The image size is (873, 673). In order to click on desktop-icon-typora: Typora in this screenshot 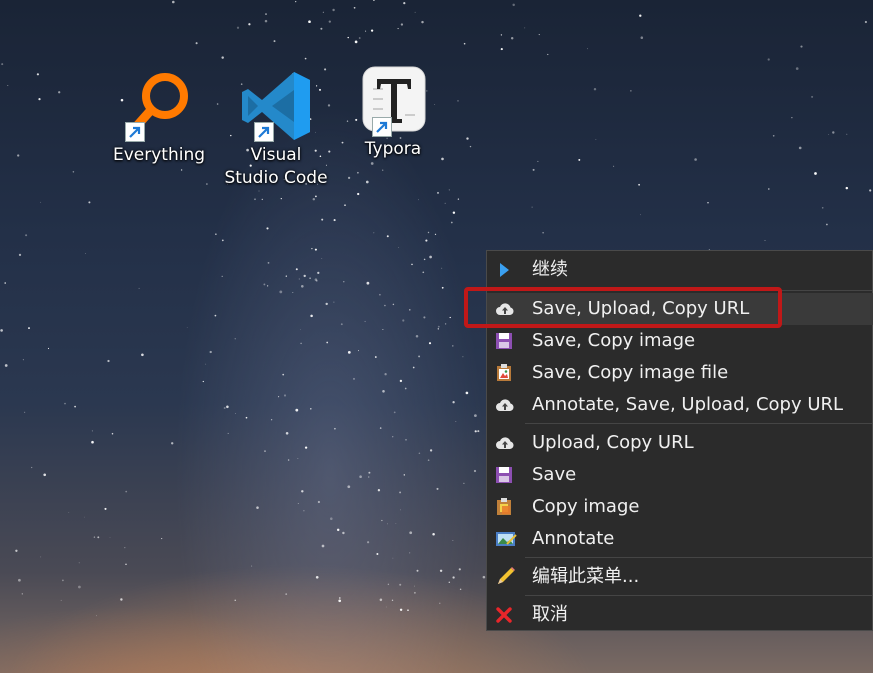, I will do `click(393, 113)`.